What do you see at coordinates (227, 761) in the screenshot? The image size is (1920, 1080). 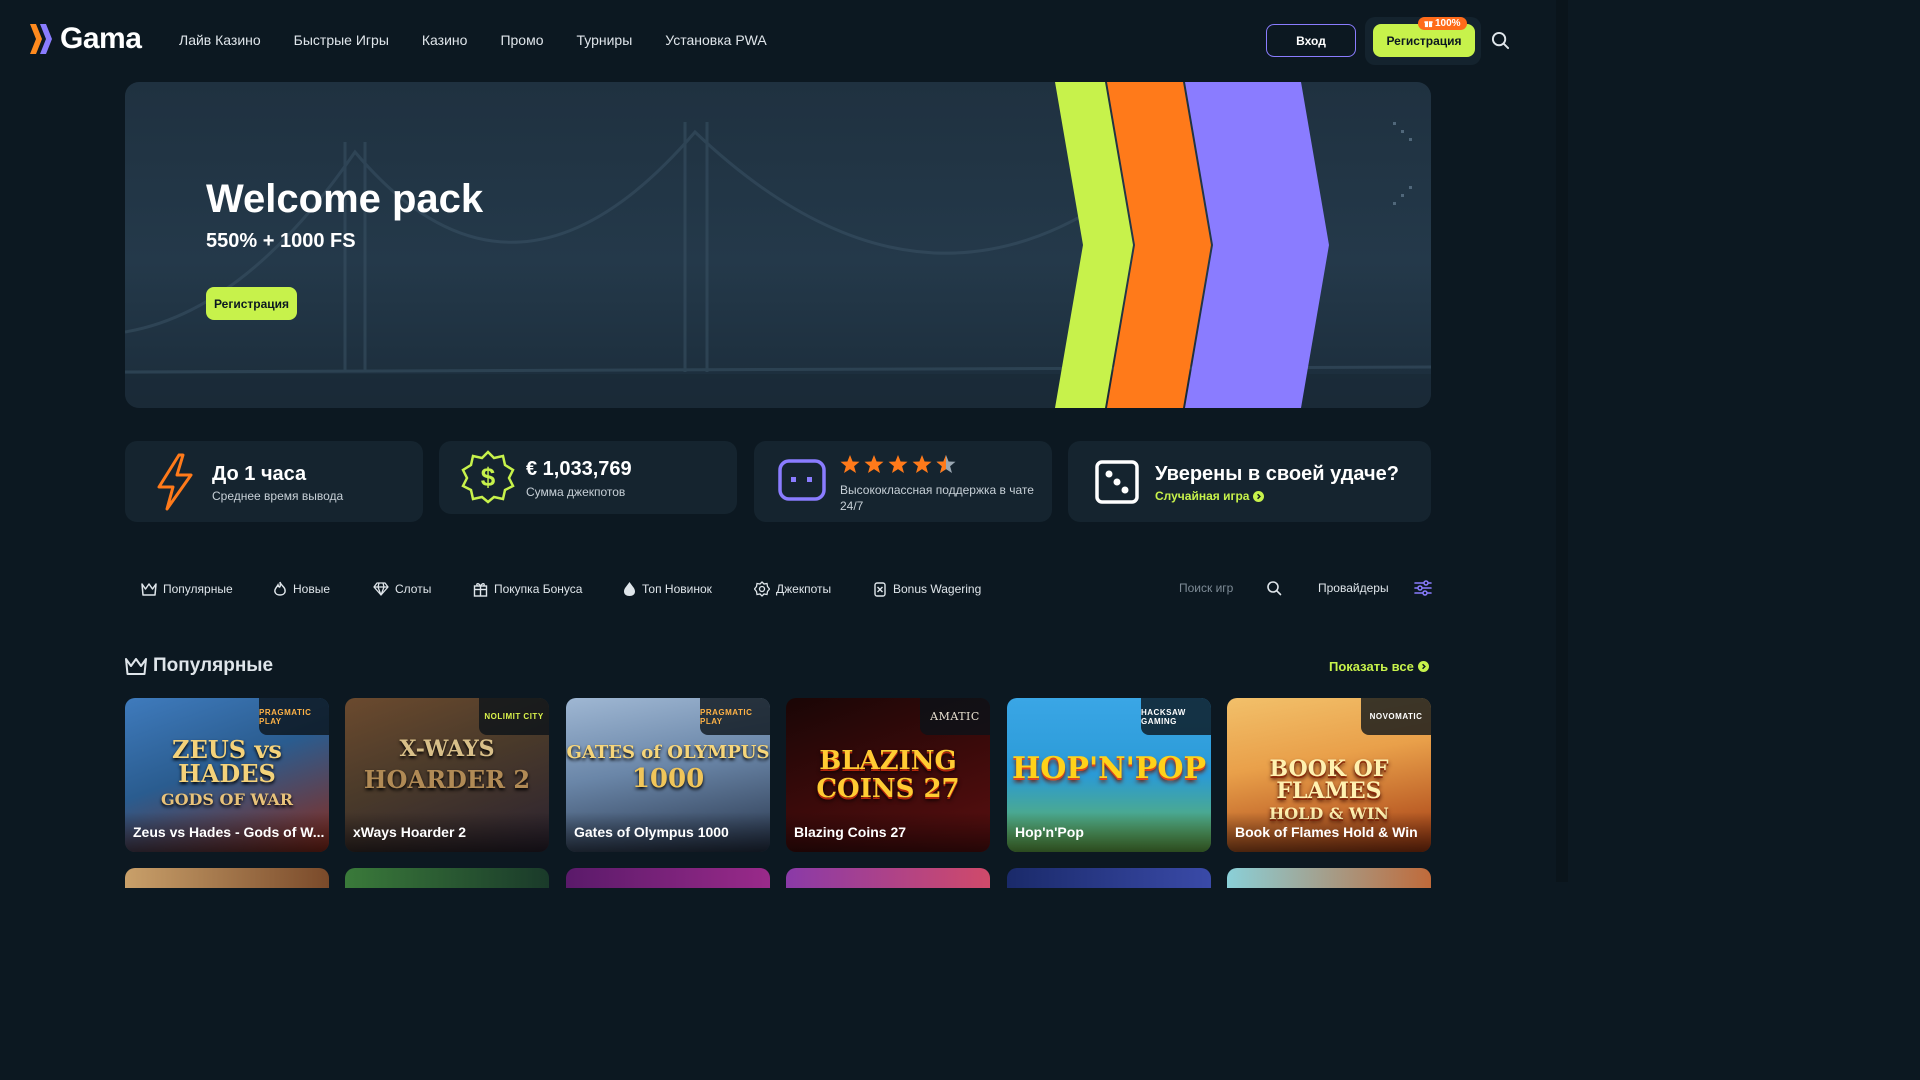 I see `game-art-title: ZEUS vs HADES` at bounding box center [227, 761].